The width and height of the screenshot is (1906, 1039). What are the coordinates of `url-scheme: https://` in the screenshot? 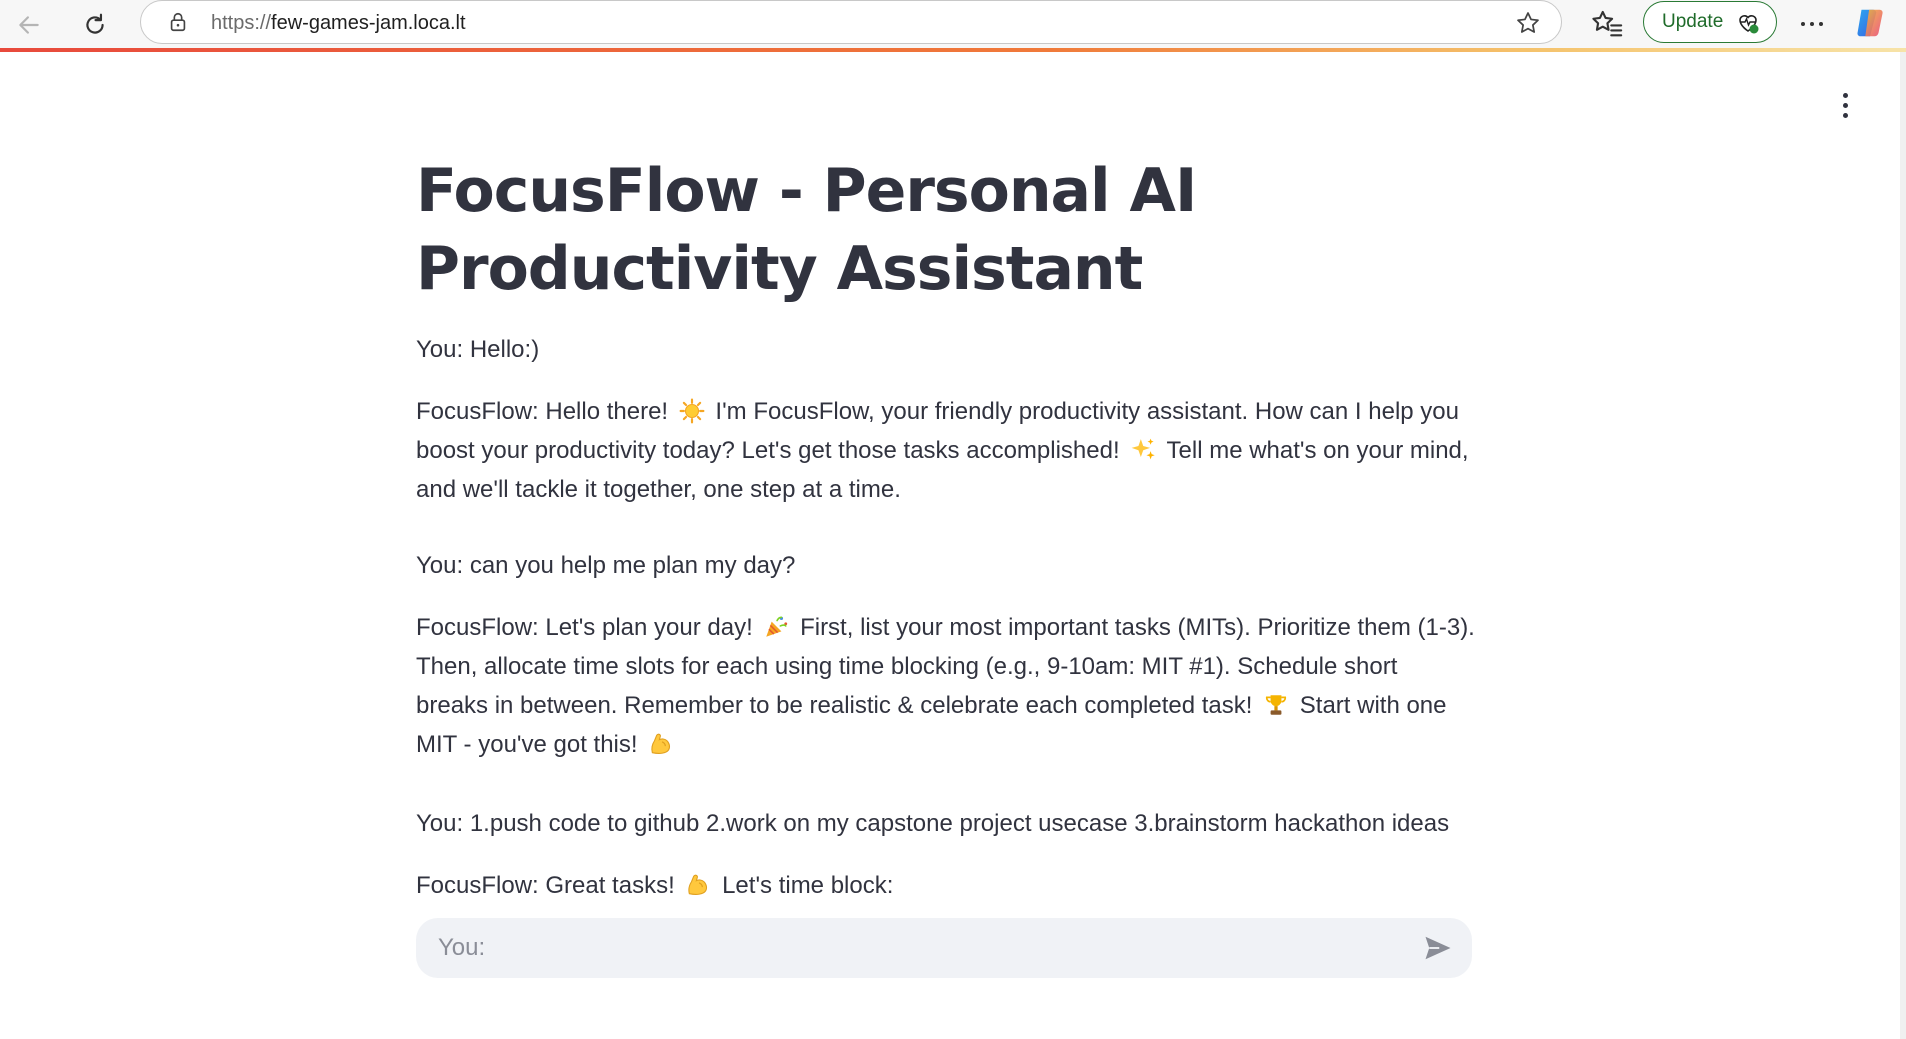 It's located at (241, 23).